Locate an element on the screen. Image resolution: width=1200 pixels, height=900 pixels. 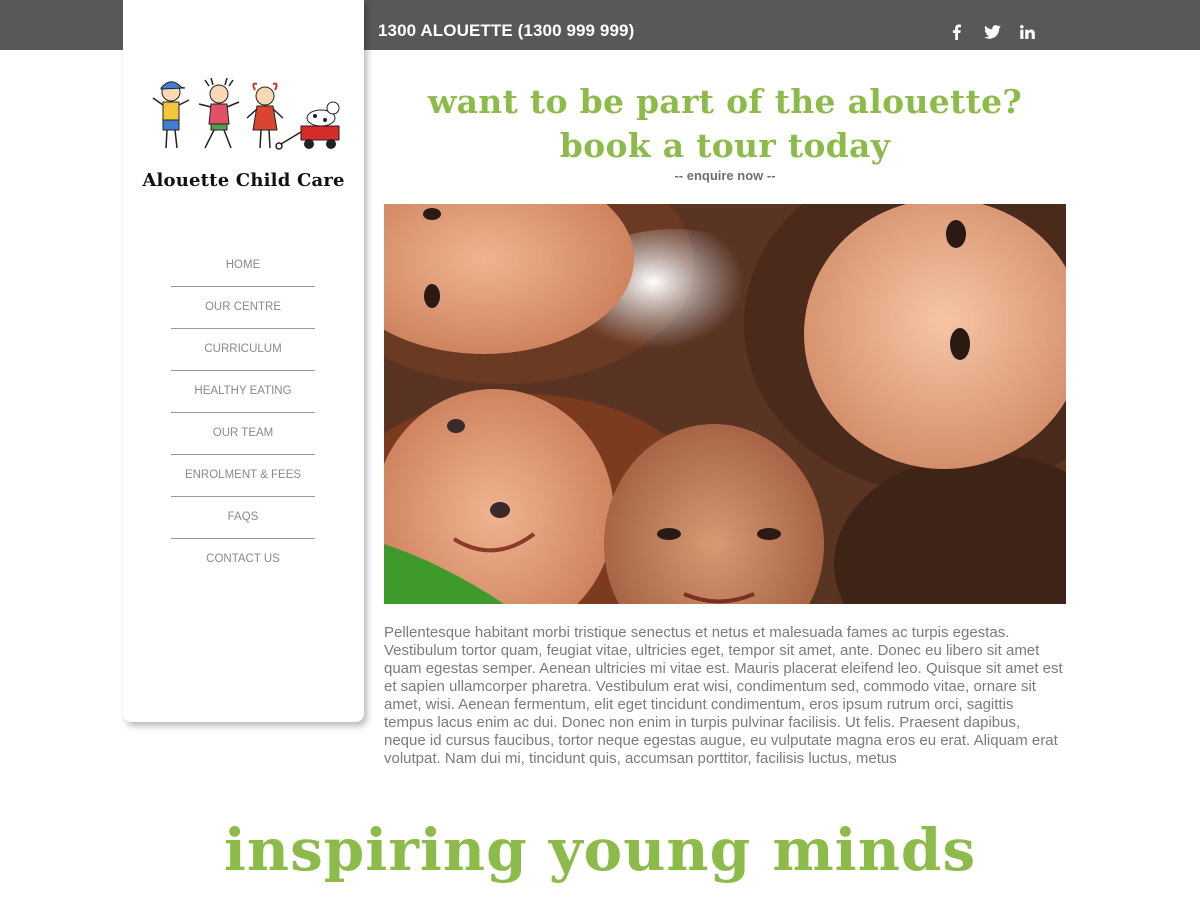
nav-item-healthy-eating: HEALTHY EATING is located at coordinates (243, 392).